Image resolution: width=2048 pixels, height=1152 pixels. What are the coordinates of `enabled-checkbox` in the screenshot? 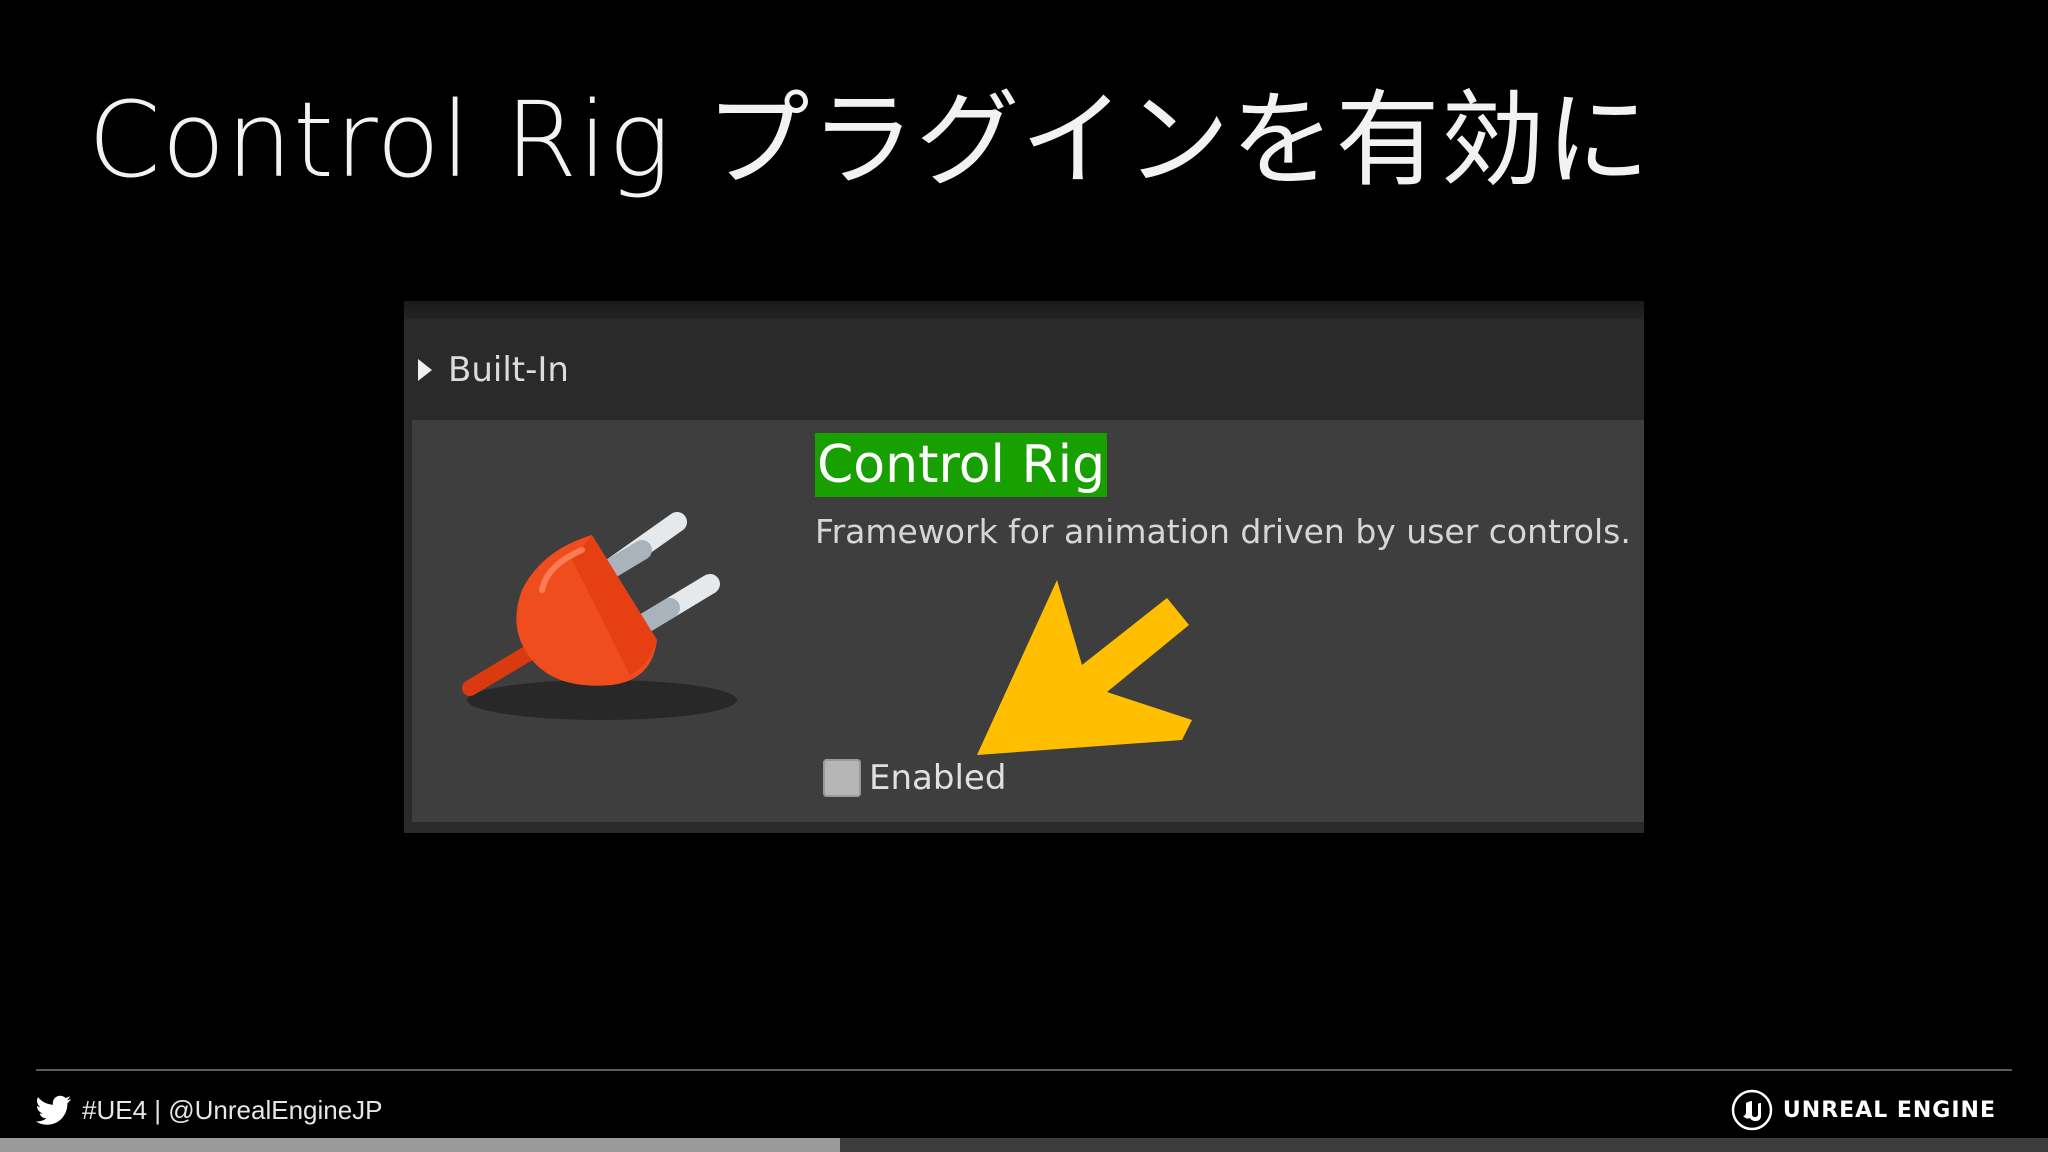 It's located at (842, 778).